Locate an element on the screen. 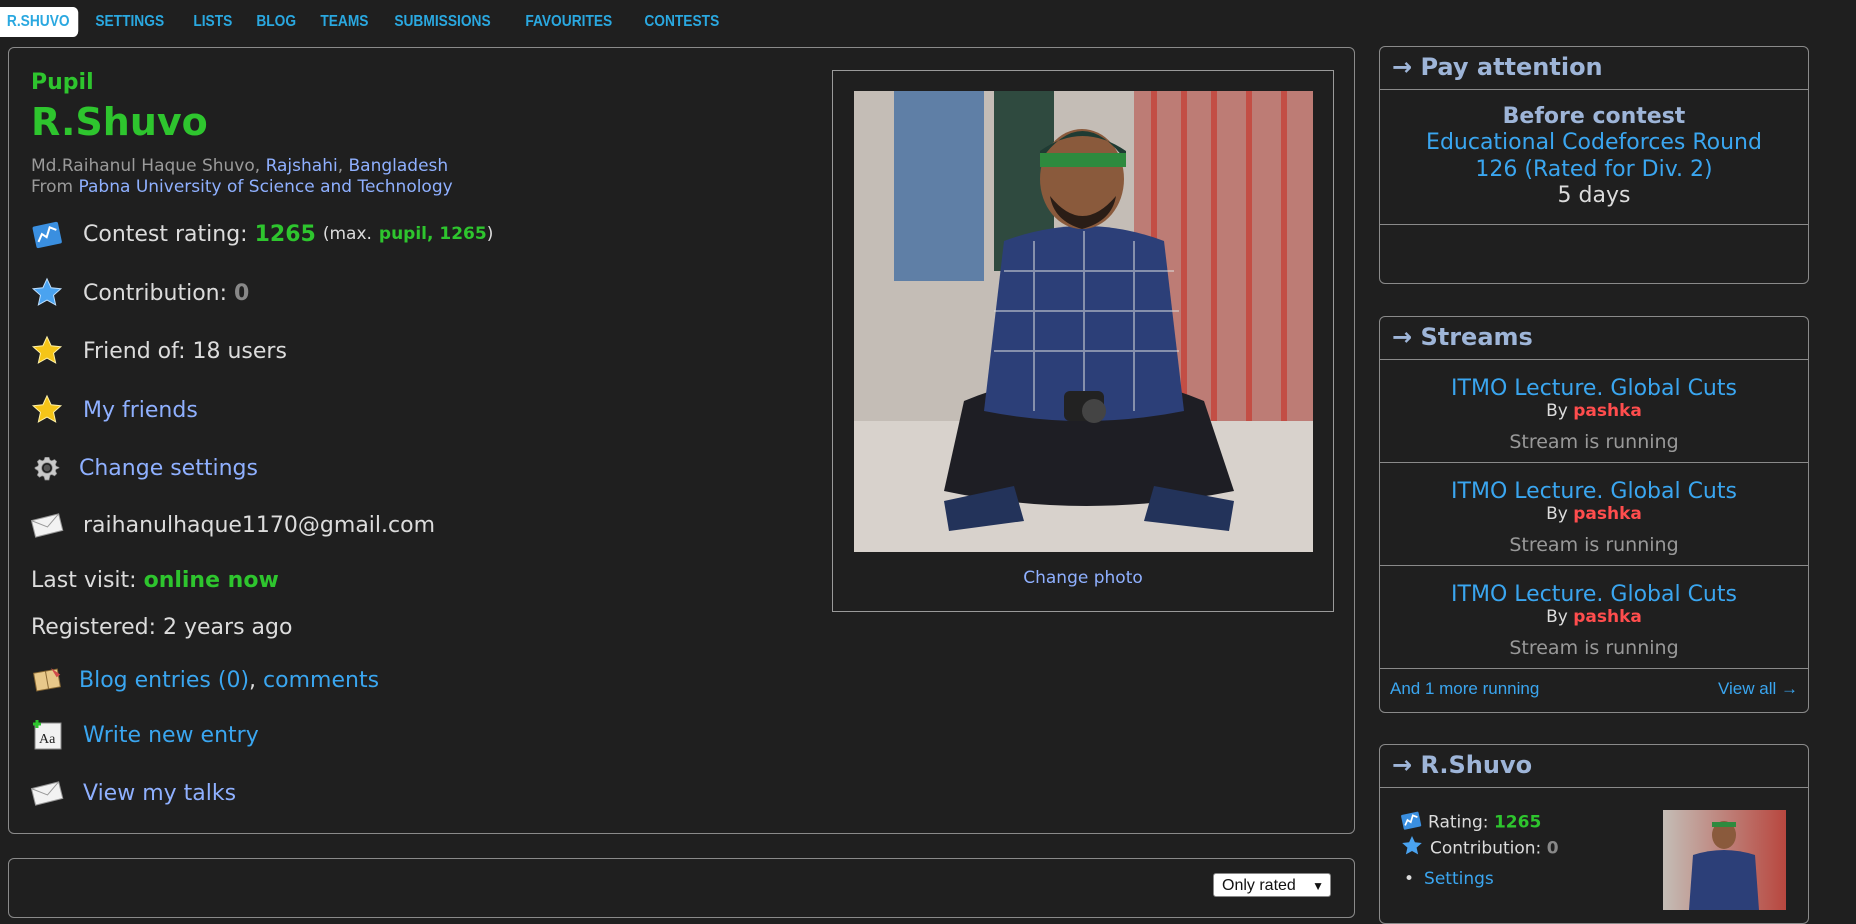 This screenshot has height=924, width=1856. user-summary-rating: Rating: 1265 is located at coordinates (1470, 822).